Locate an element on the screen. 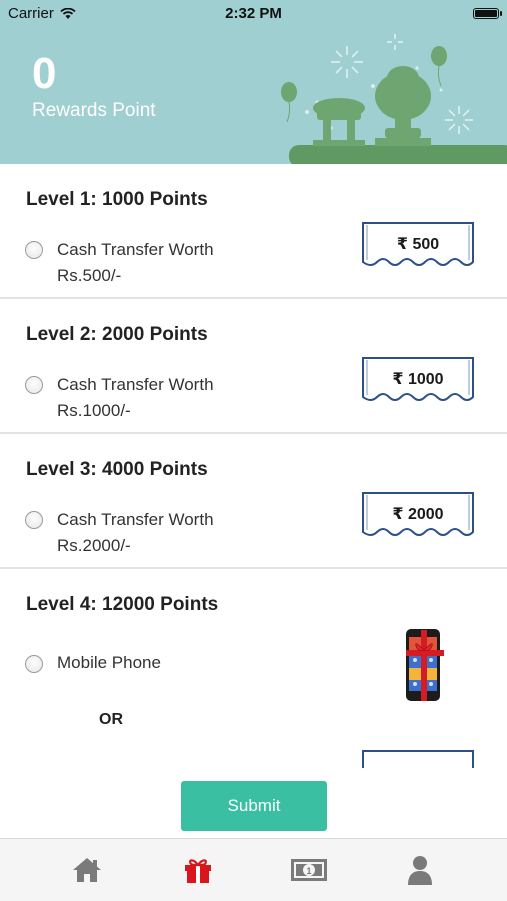 Image resolution: width=507 pixels, height=901 pixels. description-line: Mobile Phone is located at coordinates (109, 662).